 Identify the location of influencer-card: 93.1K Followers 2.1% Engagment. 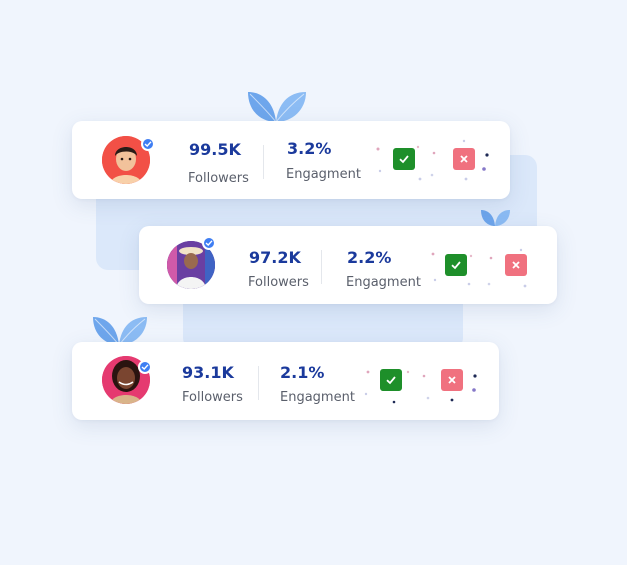
(285, 381).